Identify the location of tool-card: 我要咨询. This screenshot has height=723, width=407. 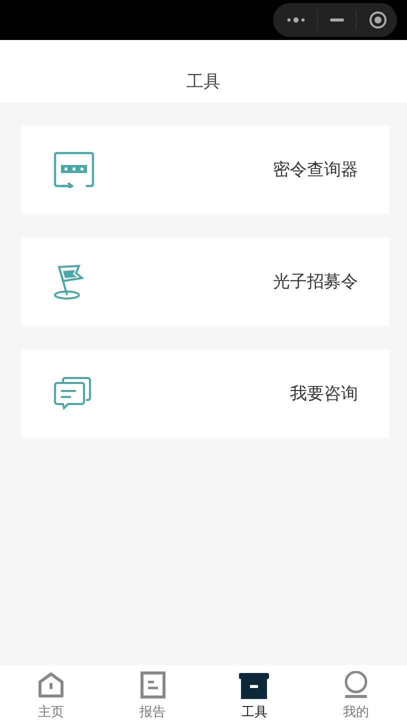
(205, 393).